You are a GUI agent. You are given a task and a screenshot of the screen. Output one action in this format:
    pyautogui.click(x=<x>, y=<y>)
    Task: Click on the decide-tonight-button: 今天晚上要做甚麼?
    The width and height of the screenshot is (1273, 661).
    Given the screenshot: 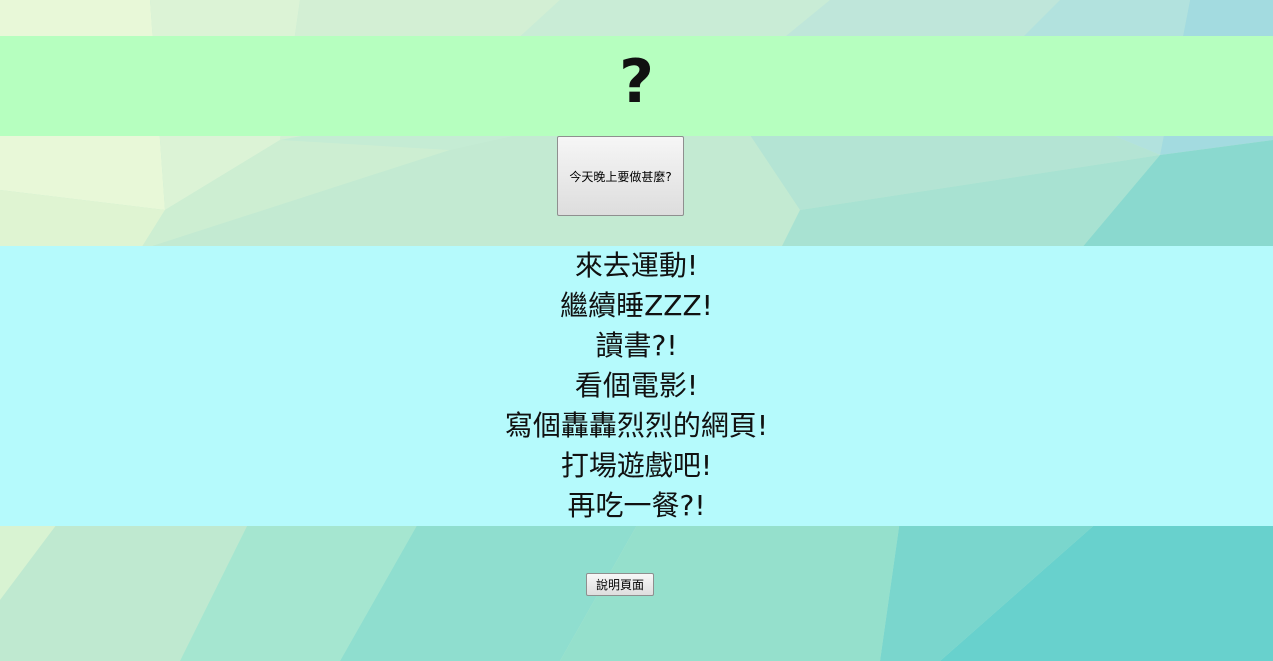 What is the action you would take?
    pyautogui.click(x=620, y=176)
    